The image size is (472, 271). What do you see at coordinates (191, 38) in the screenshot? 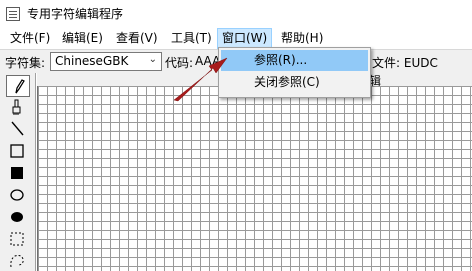
I see `menu-tools: 工具(T)` at bounding box center [191, 38].